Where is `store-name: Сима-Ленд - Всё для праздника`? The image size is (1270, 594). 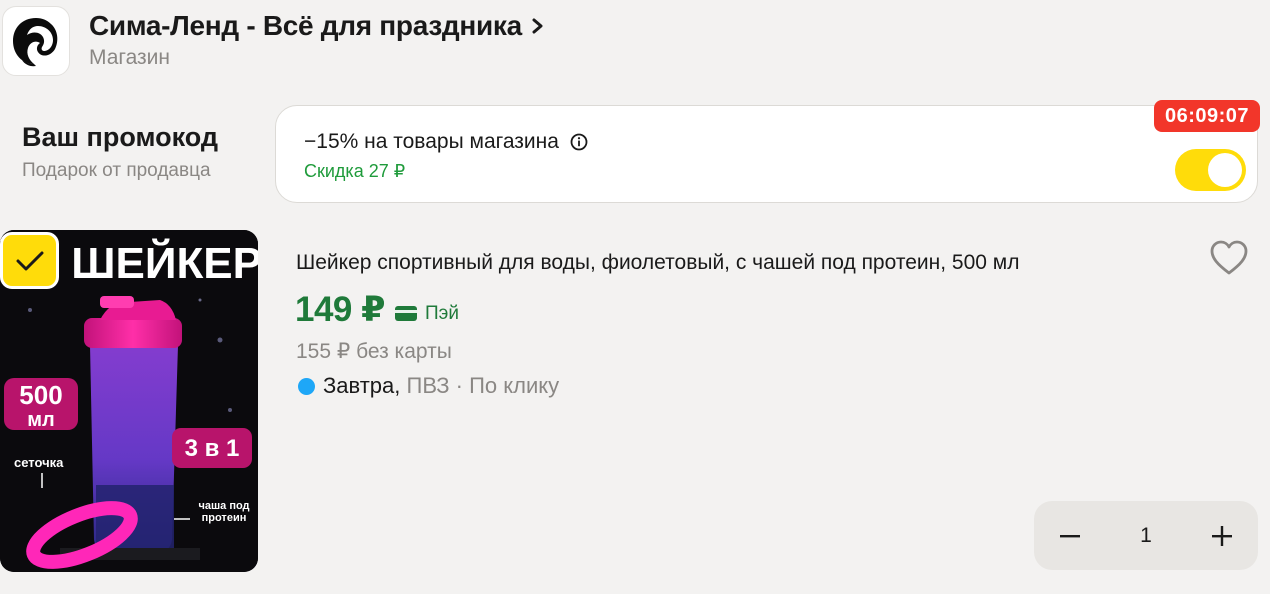
store-name: Сима-Ленд - Всё для праздника is located at coordinates (305, 25).